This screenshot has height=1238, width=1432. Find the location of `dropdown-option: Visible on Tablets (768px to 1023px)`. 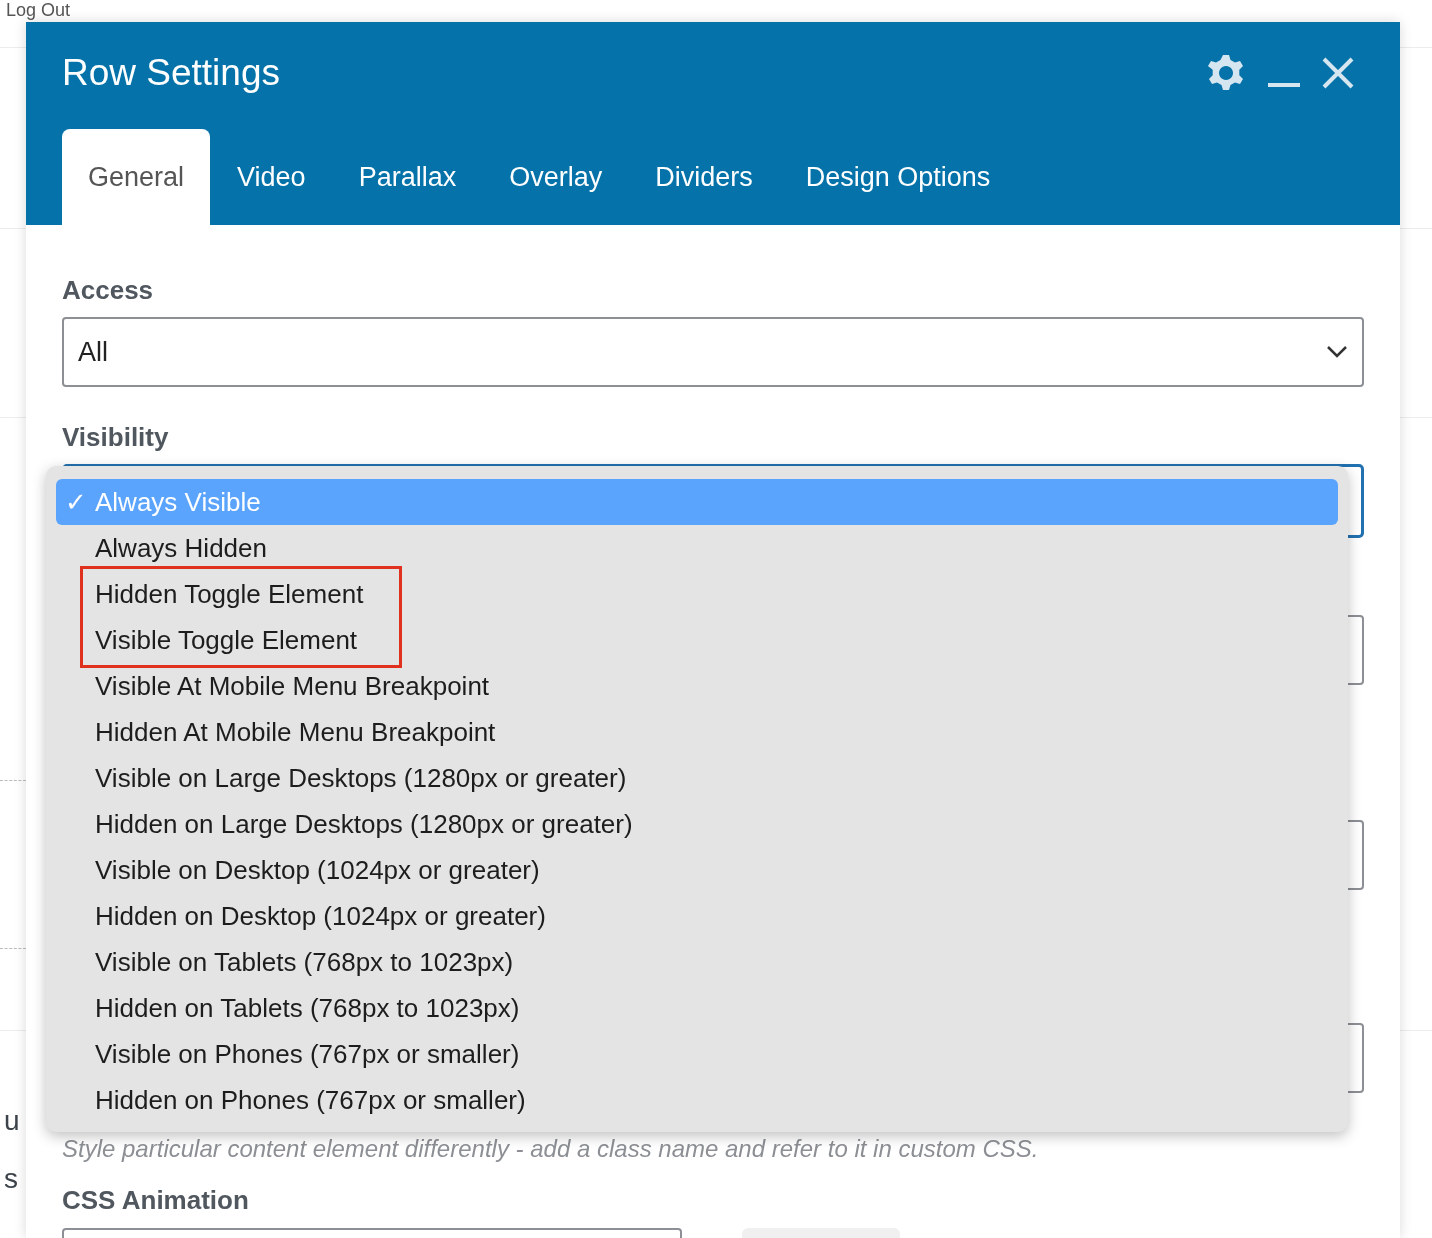

dropdown-option: Visible on Tablets (768px to 1023px) is located at coordinates (697, 962).